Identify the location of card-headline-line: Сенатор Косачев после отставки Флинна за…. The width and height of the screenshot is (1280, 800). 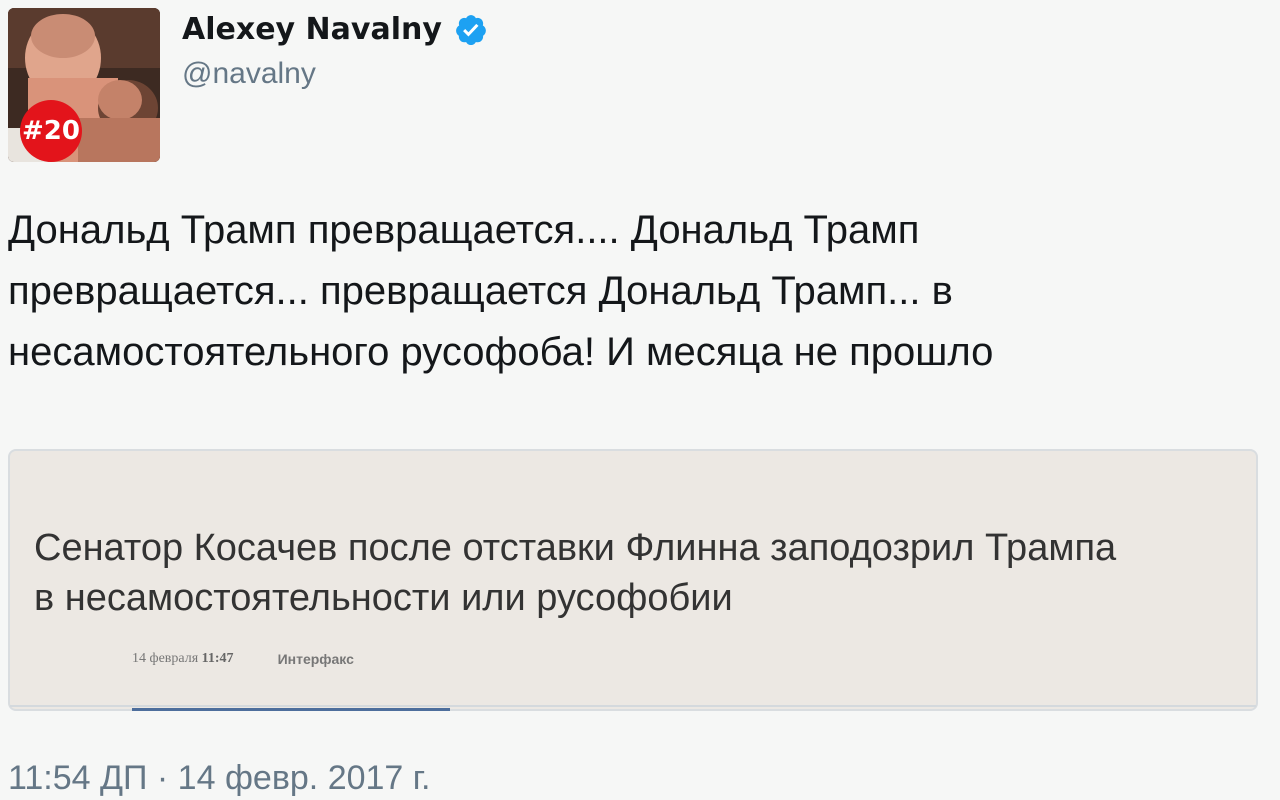
(575, 548).